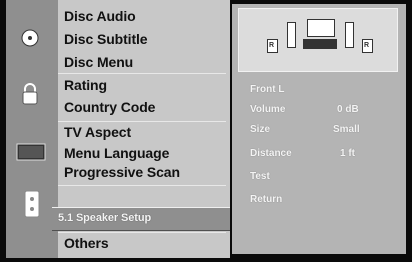 This screenshot has width=412, height=262. Describe the element at coordinates (349, 35) in the screenshot. I see `front-right-speaker` at that location.